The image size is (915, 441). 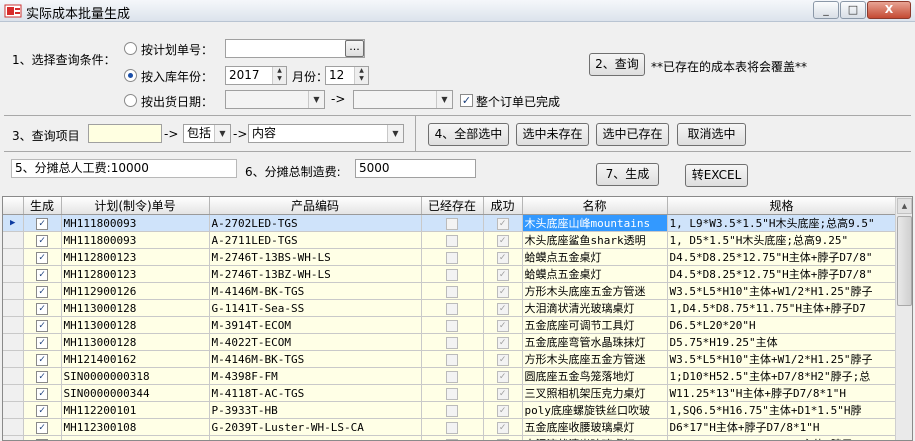 I want to click on column-header: 规格, so click(x=782, y=206).